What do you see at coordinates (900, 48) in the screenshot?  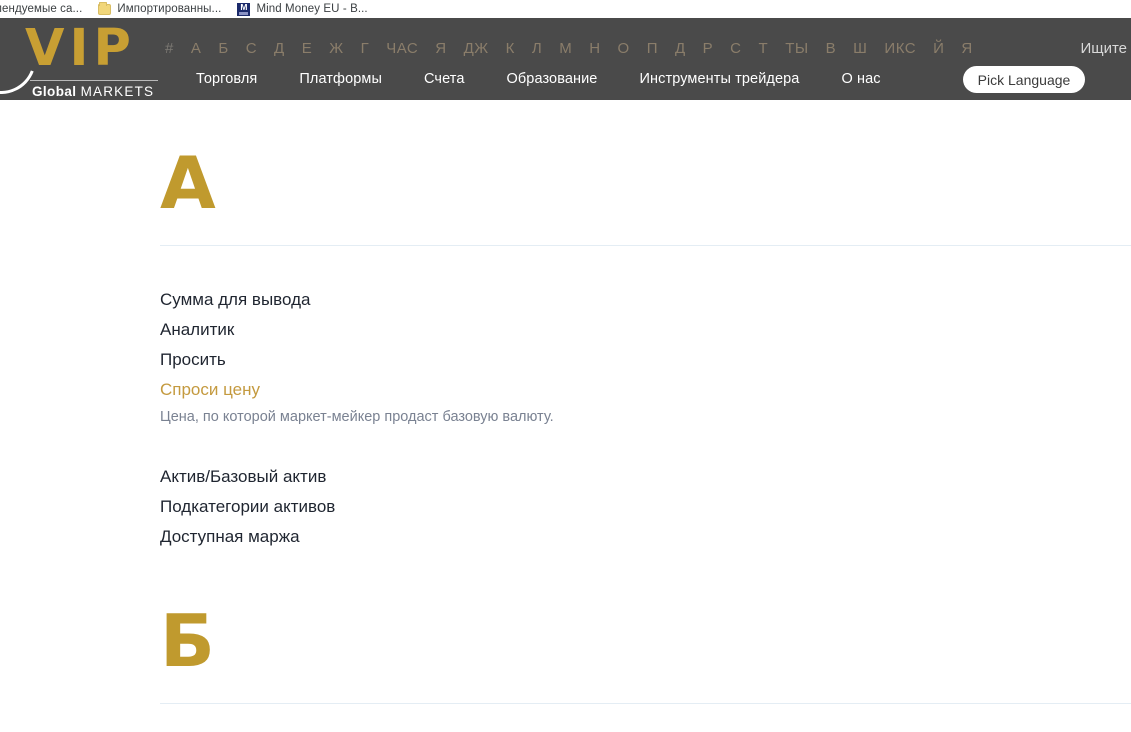 I see `alphabet-index-ИКС: ИКС` at bounding box center [900, 48].